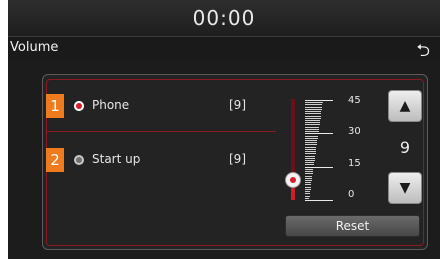  Describe the element at coordinates (55, 160) in the screenshot. I see `item-number-badge: 2` at that location.